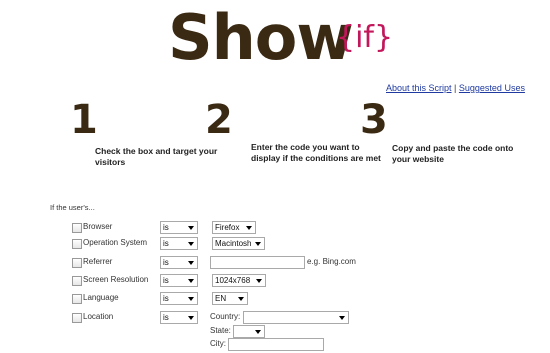 Image resolution: width=550 pixels, height=353 pixels. What do you see at coordinates (77, 299) in the screenshot?
I see `language-checkbox` at bounding box center [77, 299].